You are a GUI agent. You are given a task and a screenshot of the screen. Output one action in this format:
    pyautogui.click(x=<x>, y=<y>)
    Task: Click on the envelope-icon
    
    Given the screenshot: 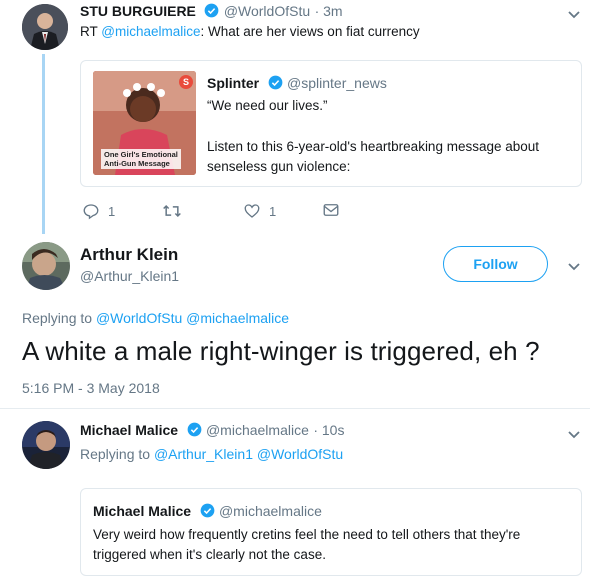 What is the action you would take?
    pyautogui.click(x=331, y=210)
    